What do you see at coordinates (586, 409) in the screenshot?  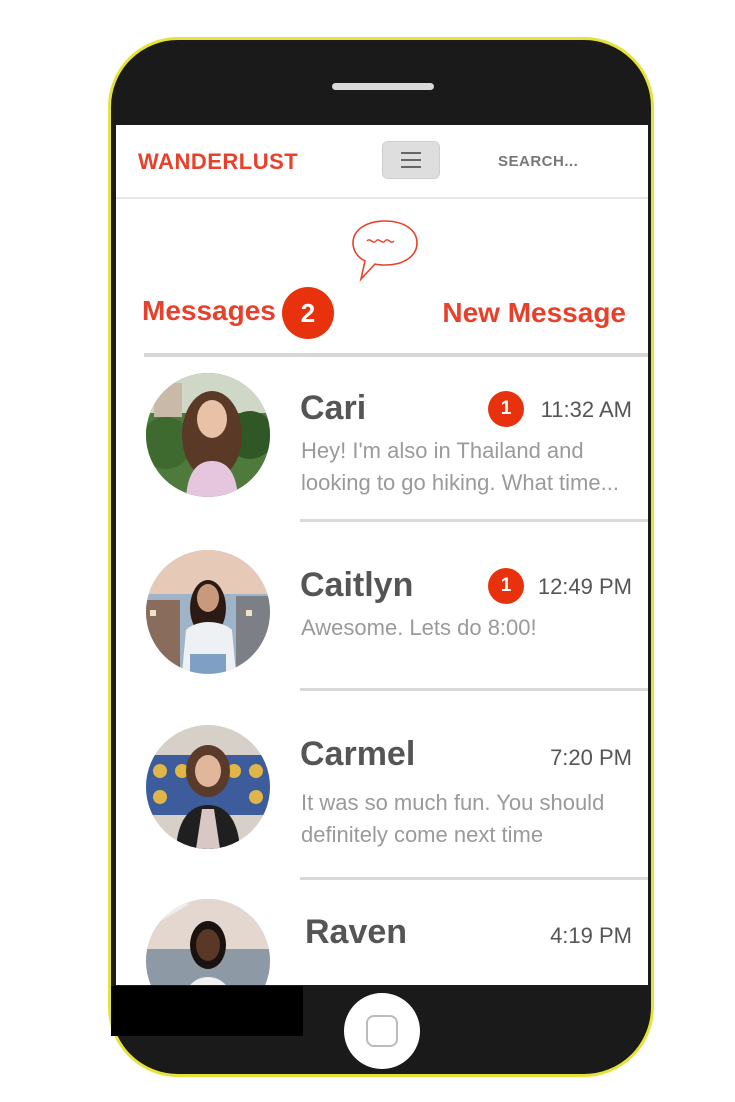 I see `message-time: 11:32 AM` at bounding box center [586, 409].